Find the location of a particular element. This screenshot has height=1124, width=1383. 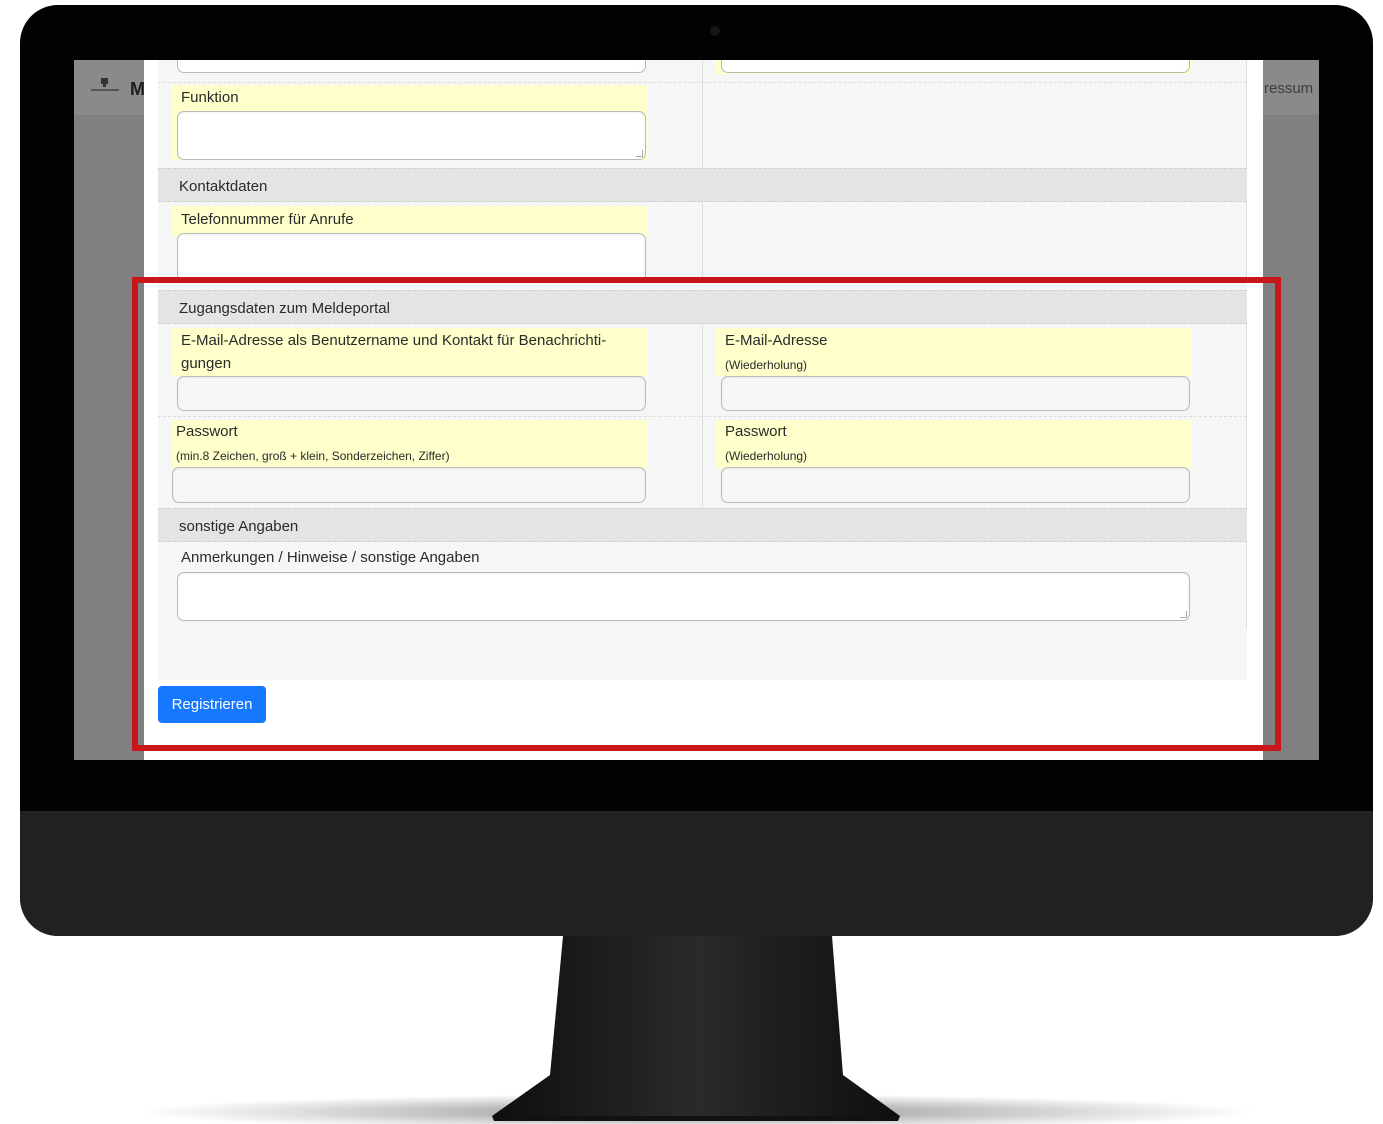

previous-field-right is located at coordinates (955, 66).